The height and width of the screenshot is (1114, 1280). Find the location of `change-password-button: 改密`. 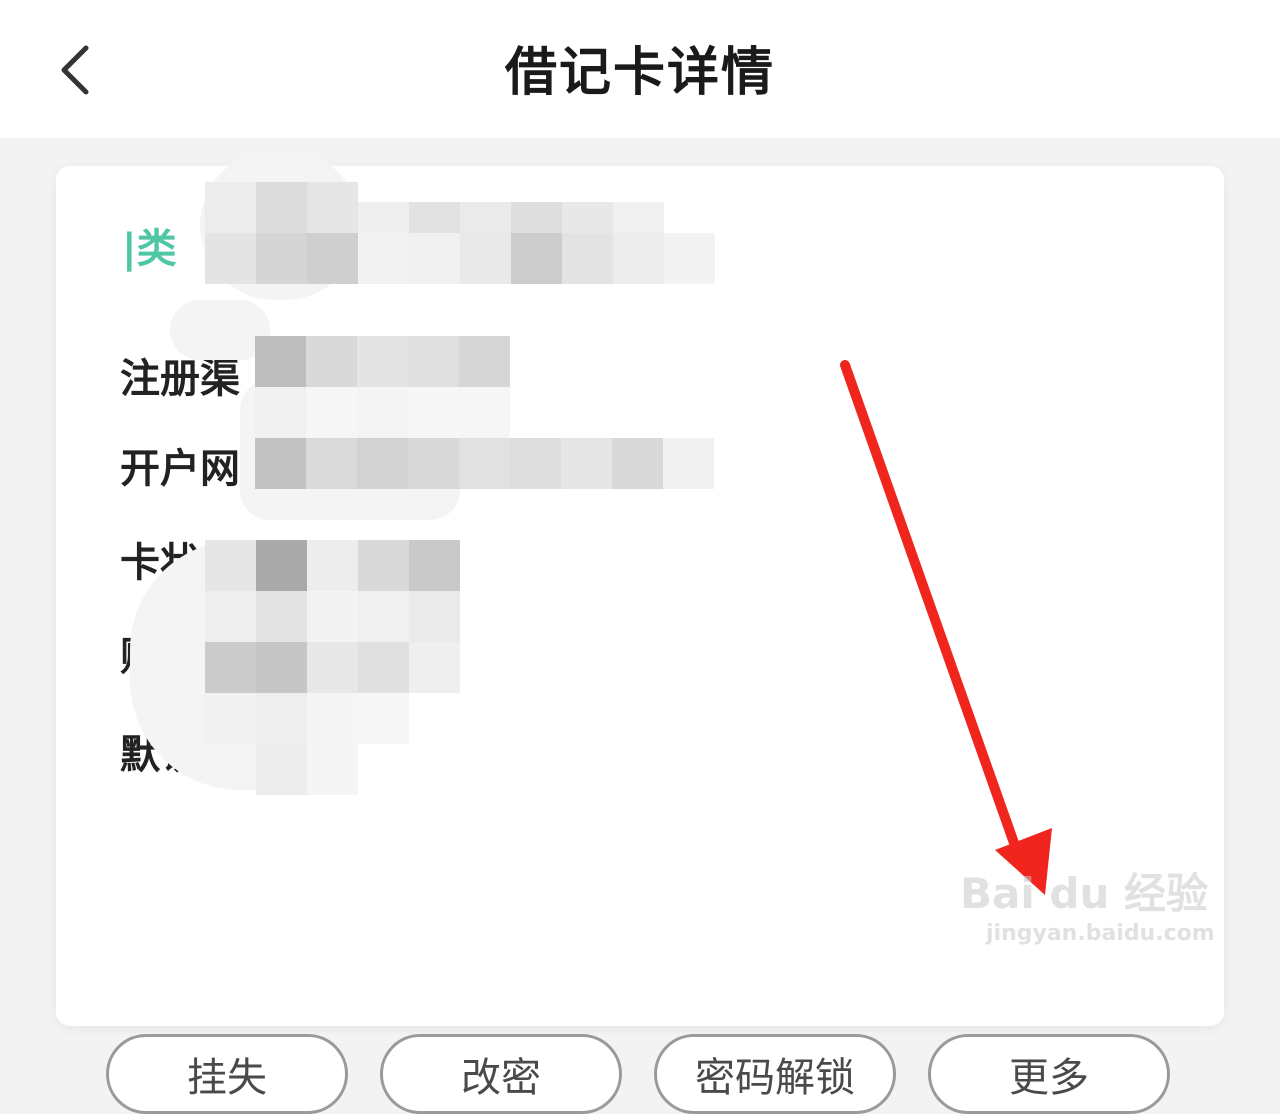

change-password-button: 改密 is located at coordinates (501, 1074).